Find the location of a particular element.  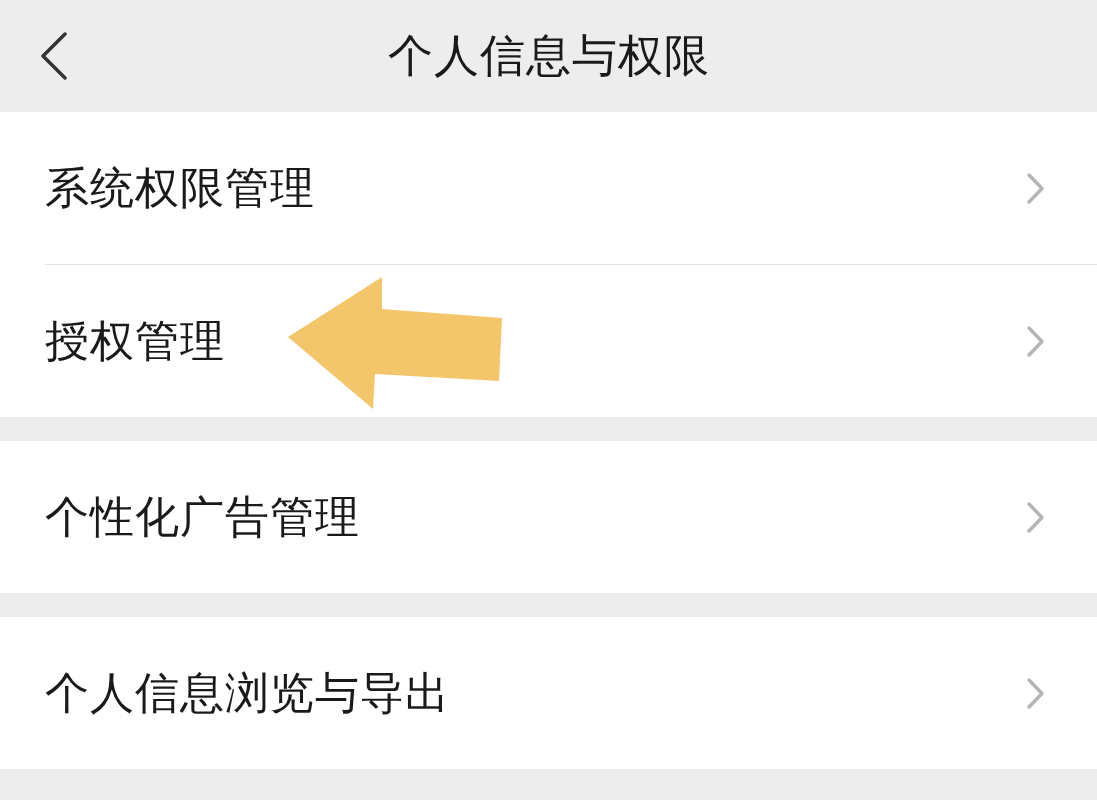

page-title: 个人信息与权限 is located at coordinates (548, 56).